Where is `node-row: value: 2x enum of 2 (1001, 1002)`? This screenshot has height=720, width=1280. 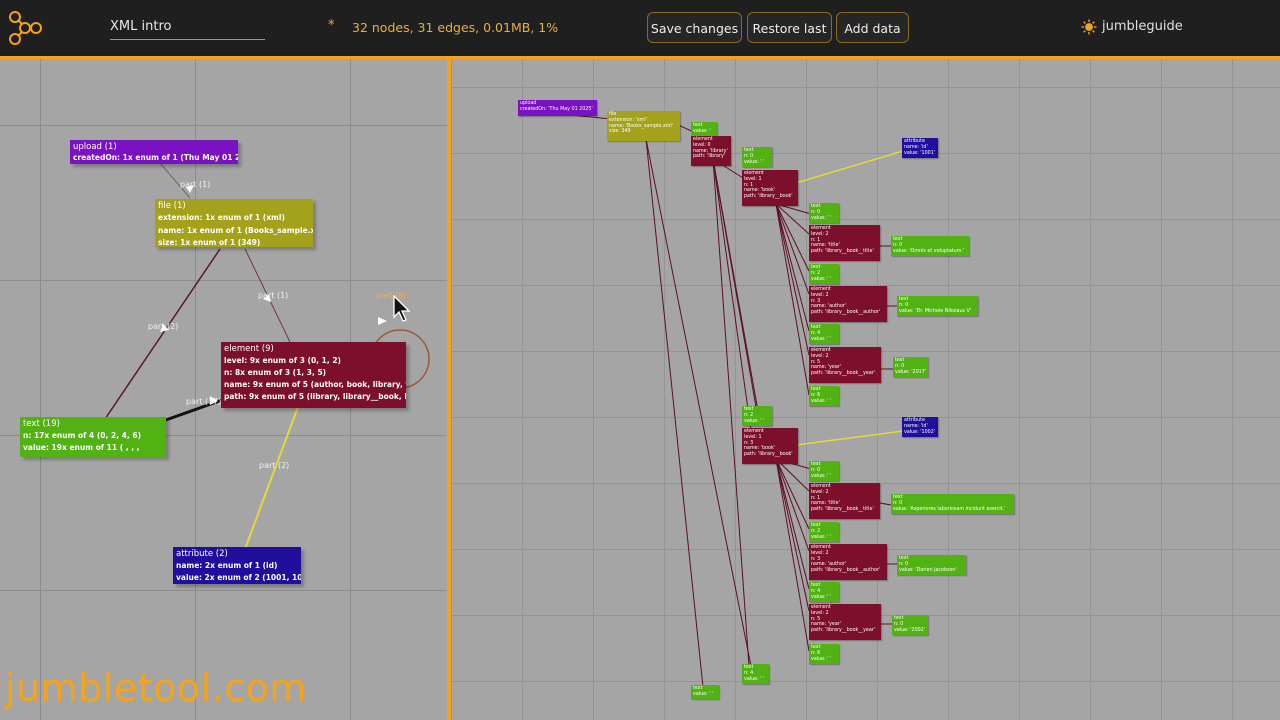 node-row: value: 2x enum of 2 (1001, 1002) is located at coordinates (238, 577).